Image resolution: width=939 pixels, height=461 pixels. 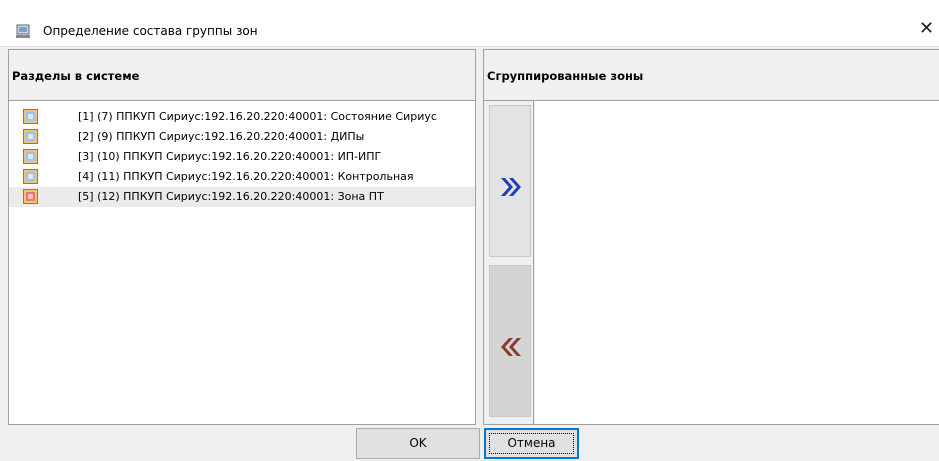 I want to click on cancel-button: Отмена, so click(x=531, y=443).